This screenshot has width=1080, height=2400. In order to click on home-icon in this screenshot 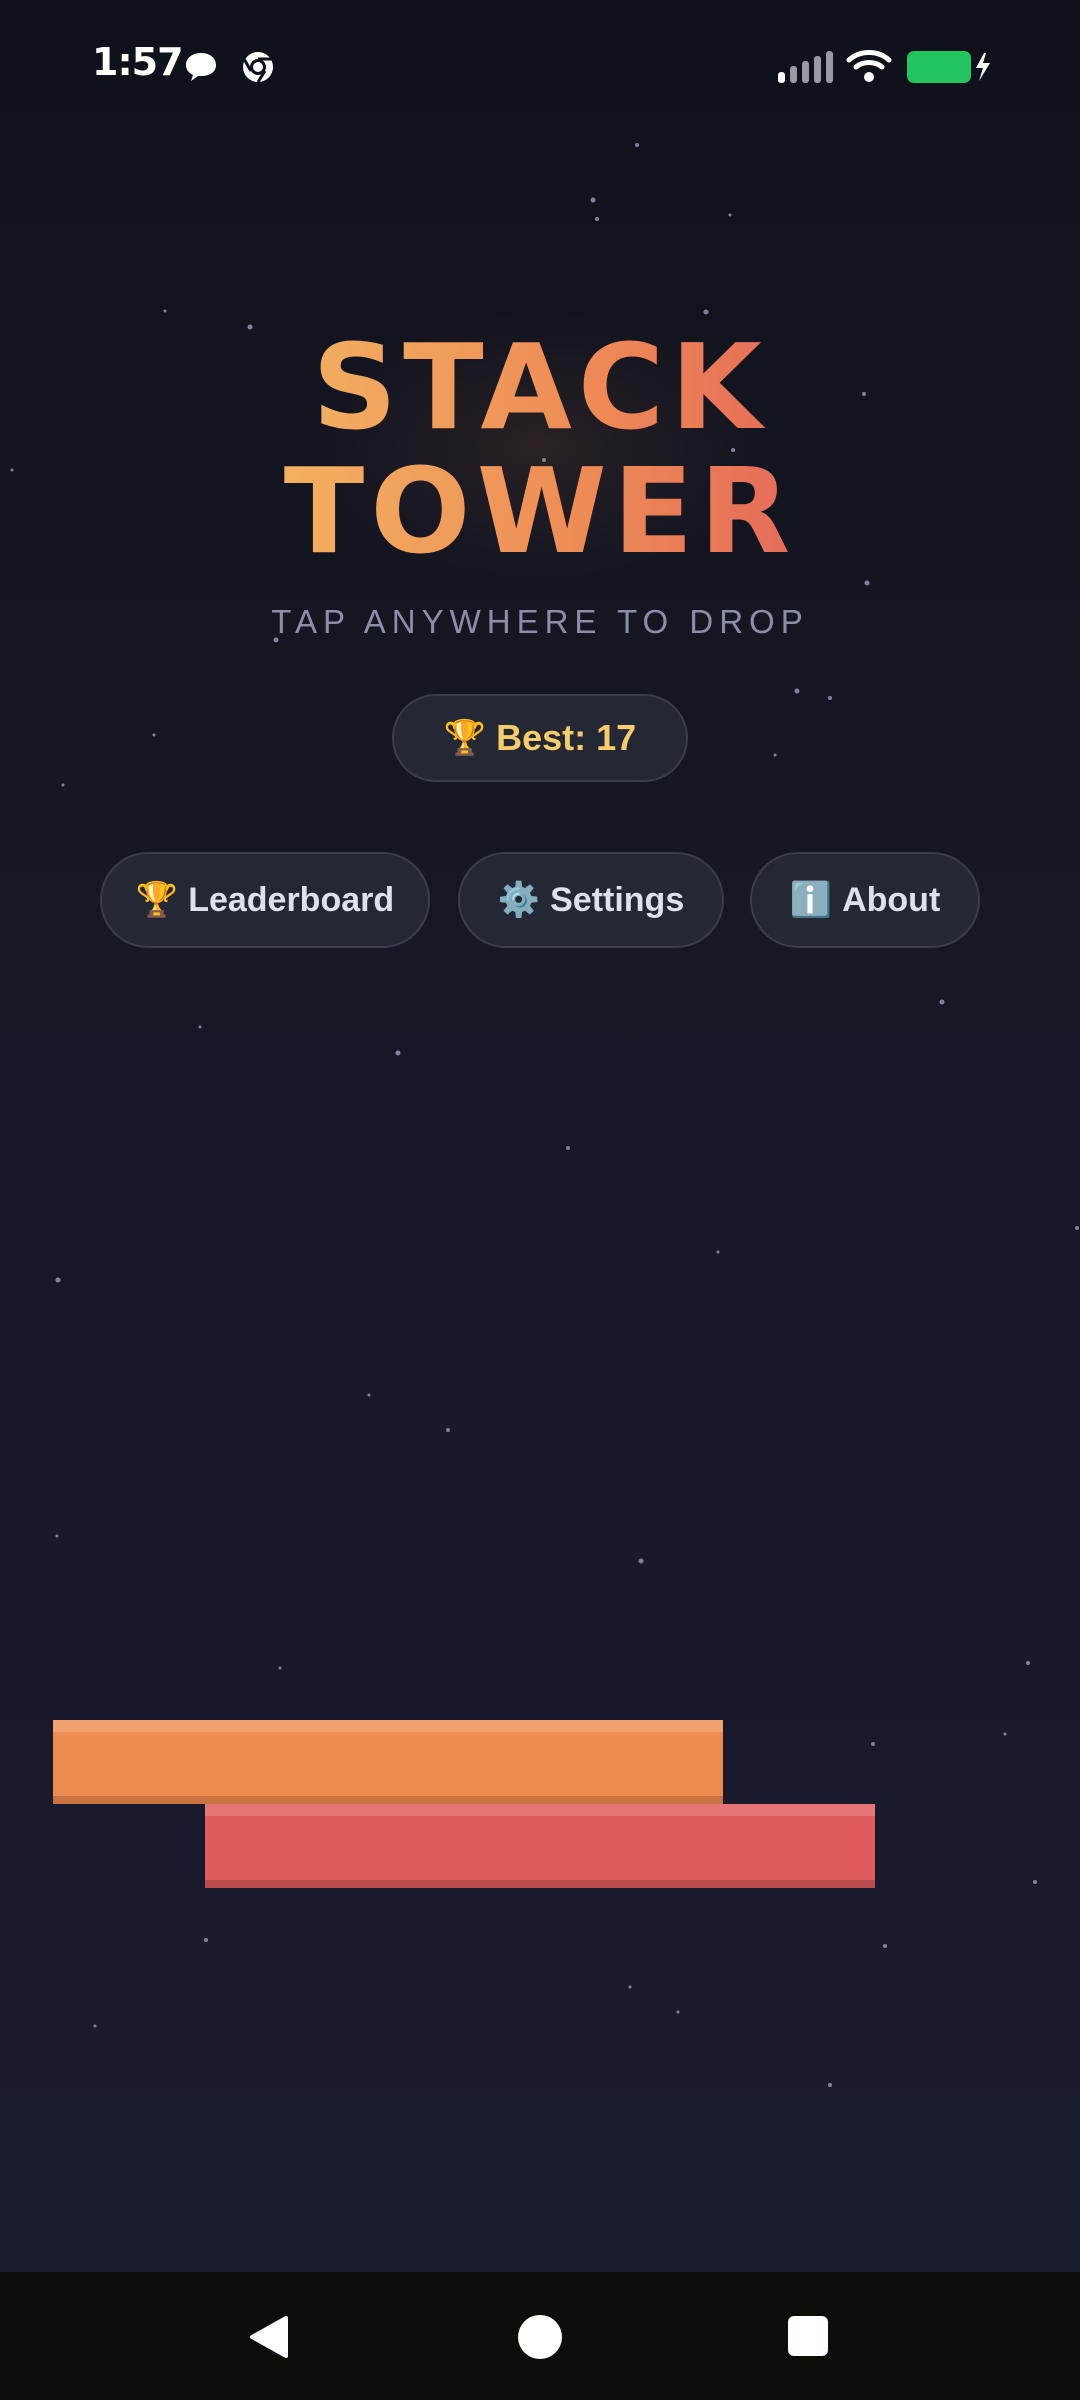, I will do `click(540, 2337)`.